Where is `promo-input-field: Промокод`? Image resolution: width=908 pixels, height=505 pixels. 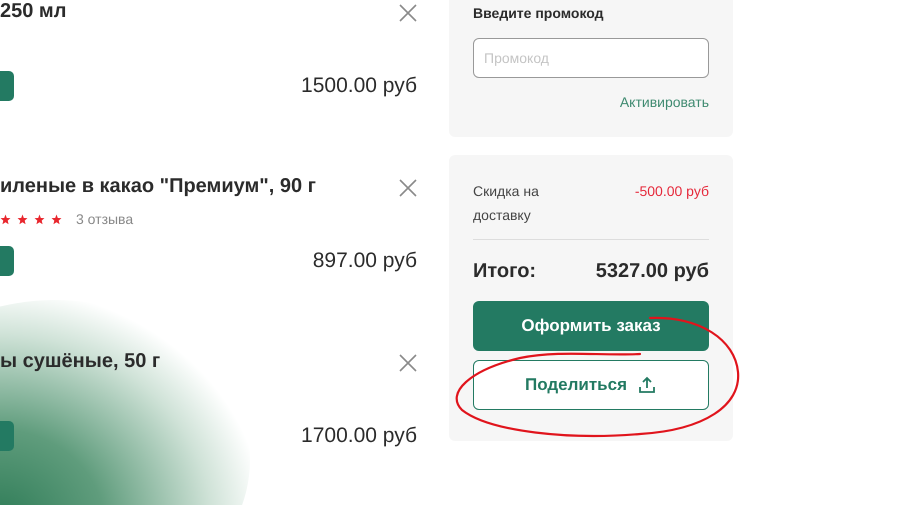 promo-input-field: Промокод is located at coordinates (591, 58).